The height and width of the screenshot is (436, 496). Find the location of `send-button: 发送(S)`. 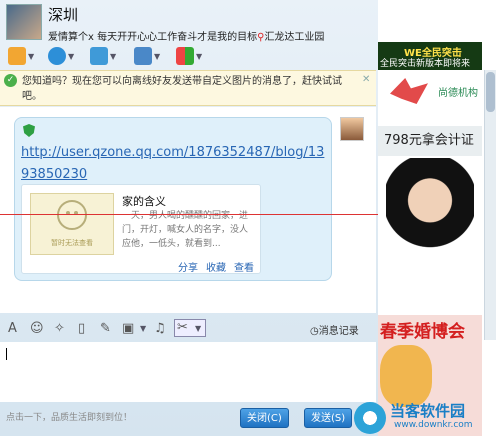

send-button: 发送(S) is located at coordinates (328, 418).